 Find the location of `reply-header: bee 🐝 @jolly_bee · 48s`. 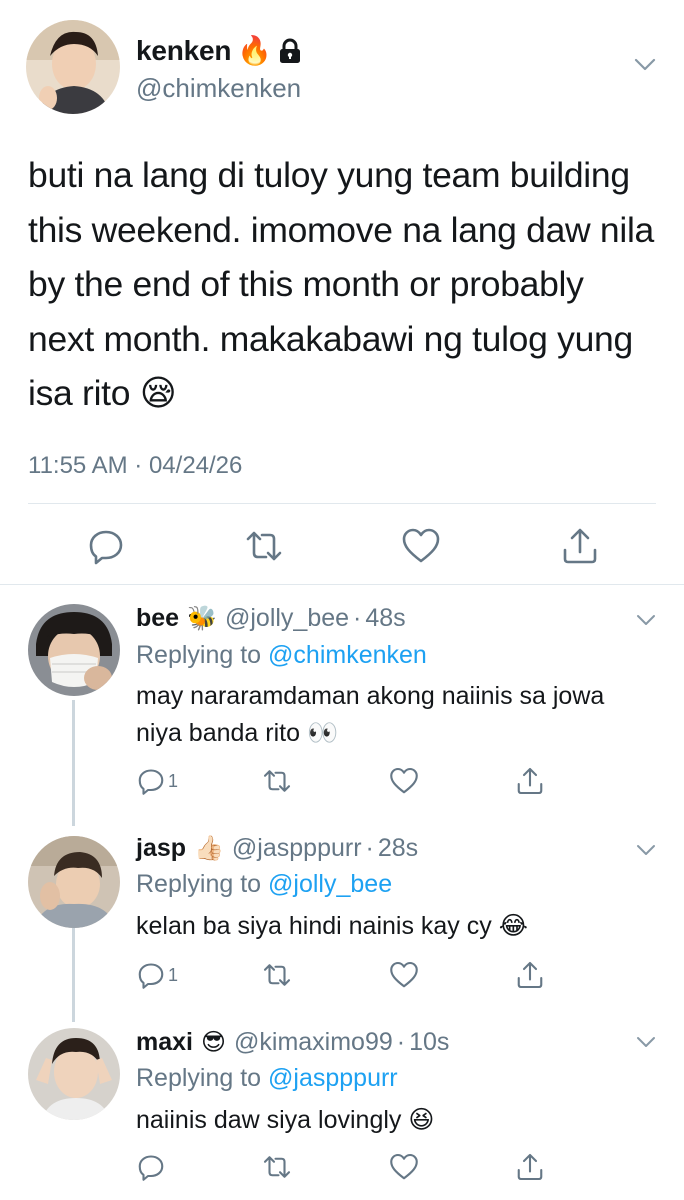

reply-header: bee 🐝 @jolly_bee · 48s is located at coordinates (271, 618).